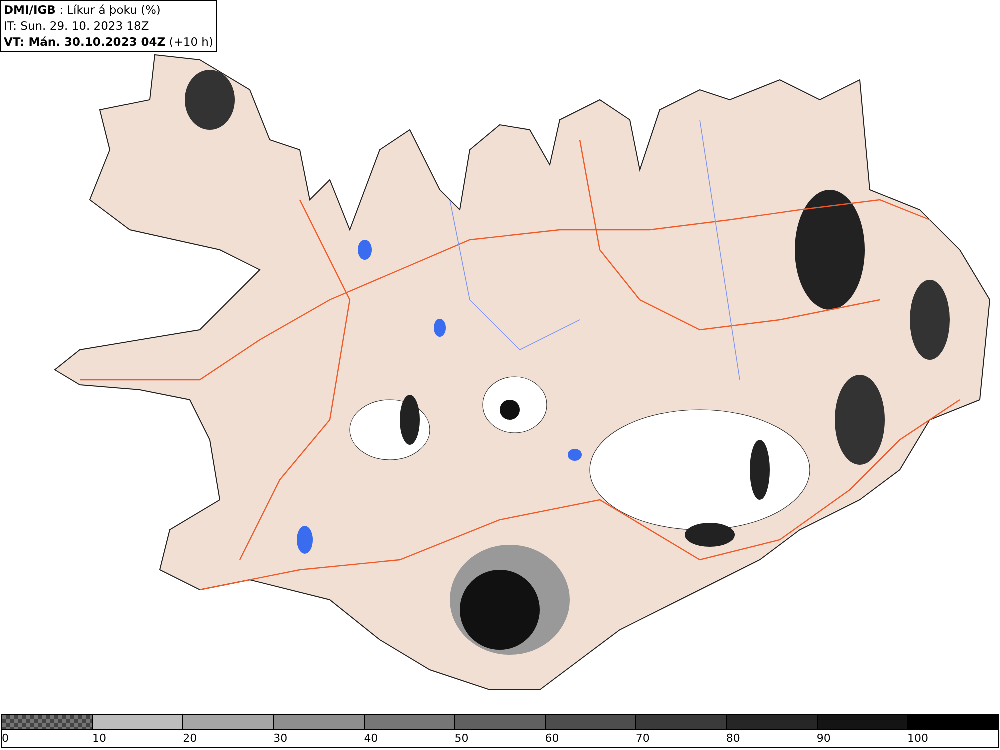 This screenshot has height=750, width=1000. I want to click on legend-tick-label: 90, so click(823, 738).